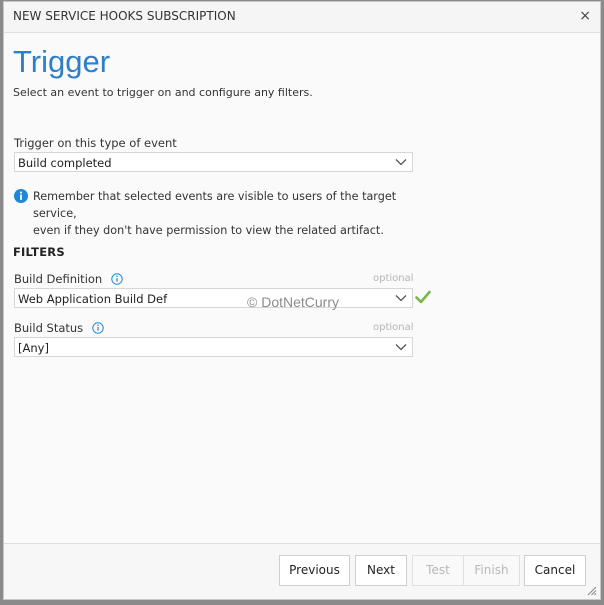 The width and height of the screenshot is (604, 605). What do you see at coordinates (393, 278) in the screenshot?
I see `build-definition-optional: optional` at bounding box center [393, 278].